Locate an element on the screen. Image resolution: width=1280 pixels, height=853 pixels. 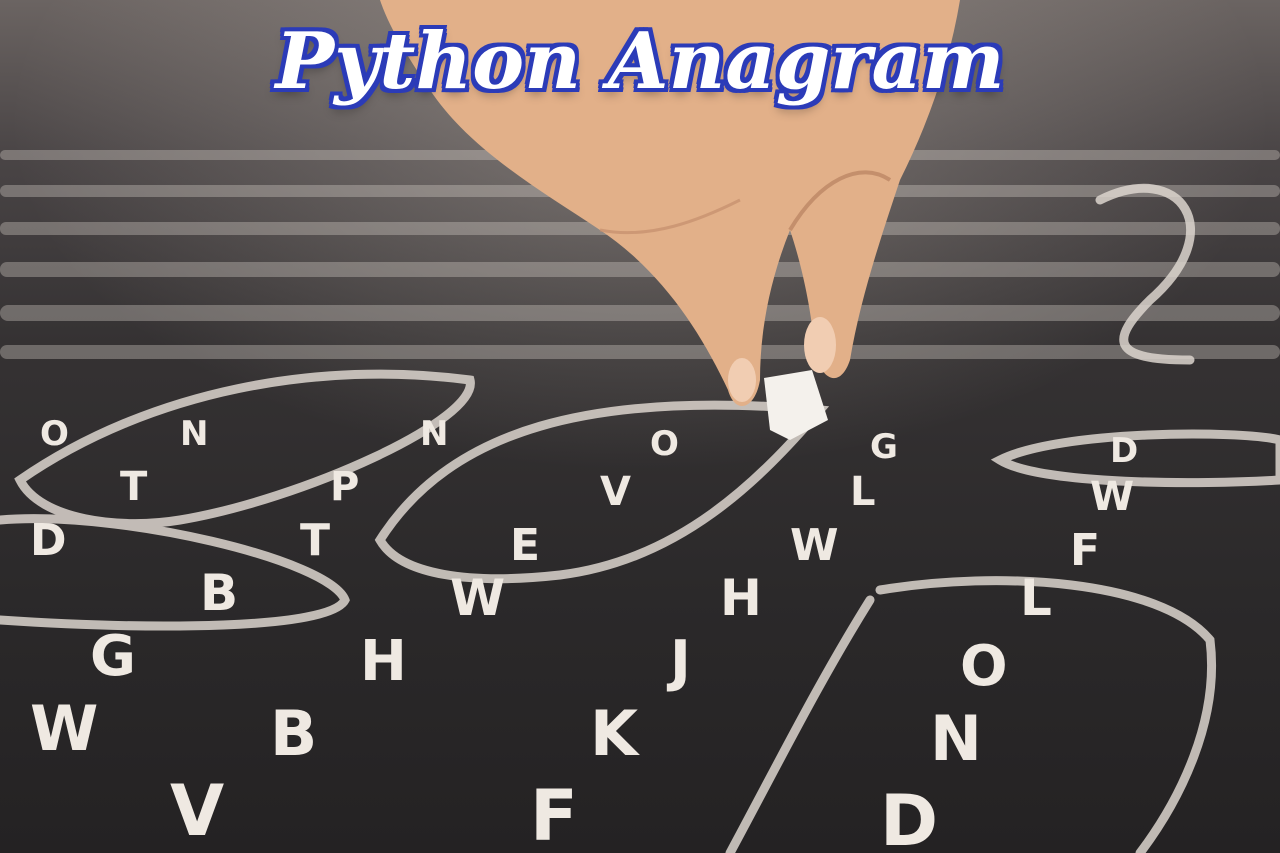
svg-text: J is located at coordinates (678, 661).